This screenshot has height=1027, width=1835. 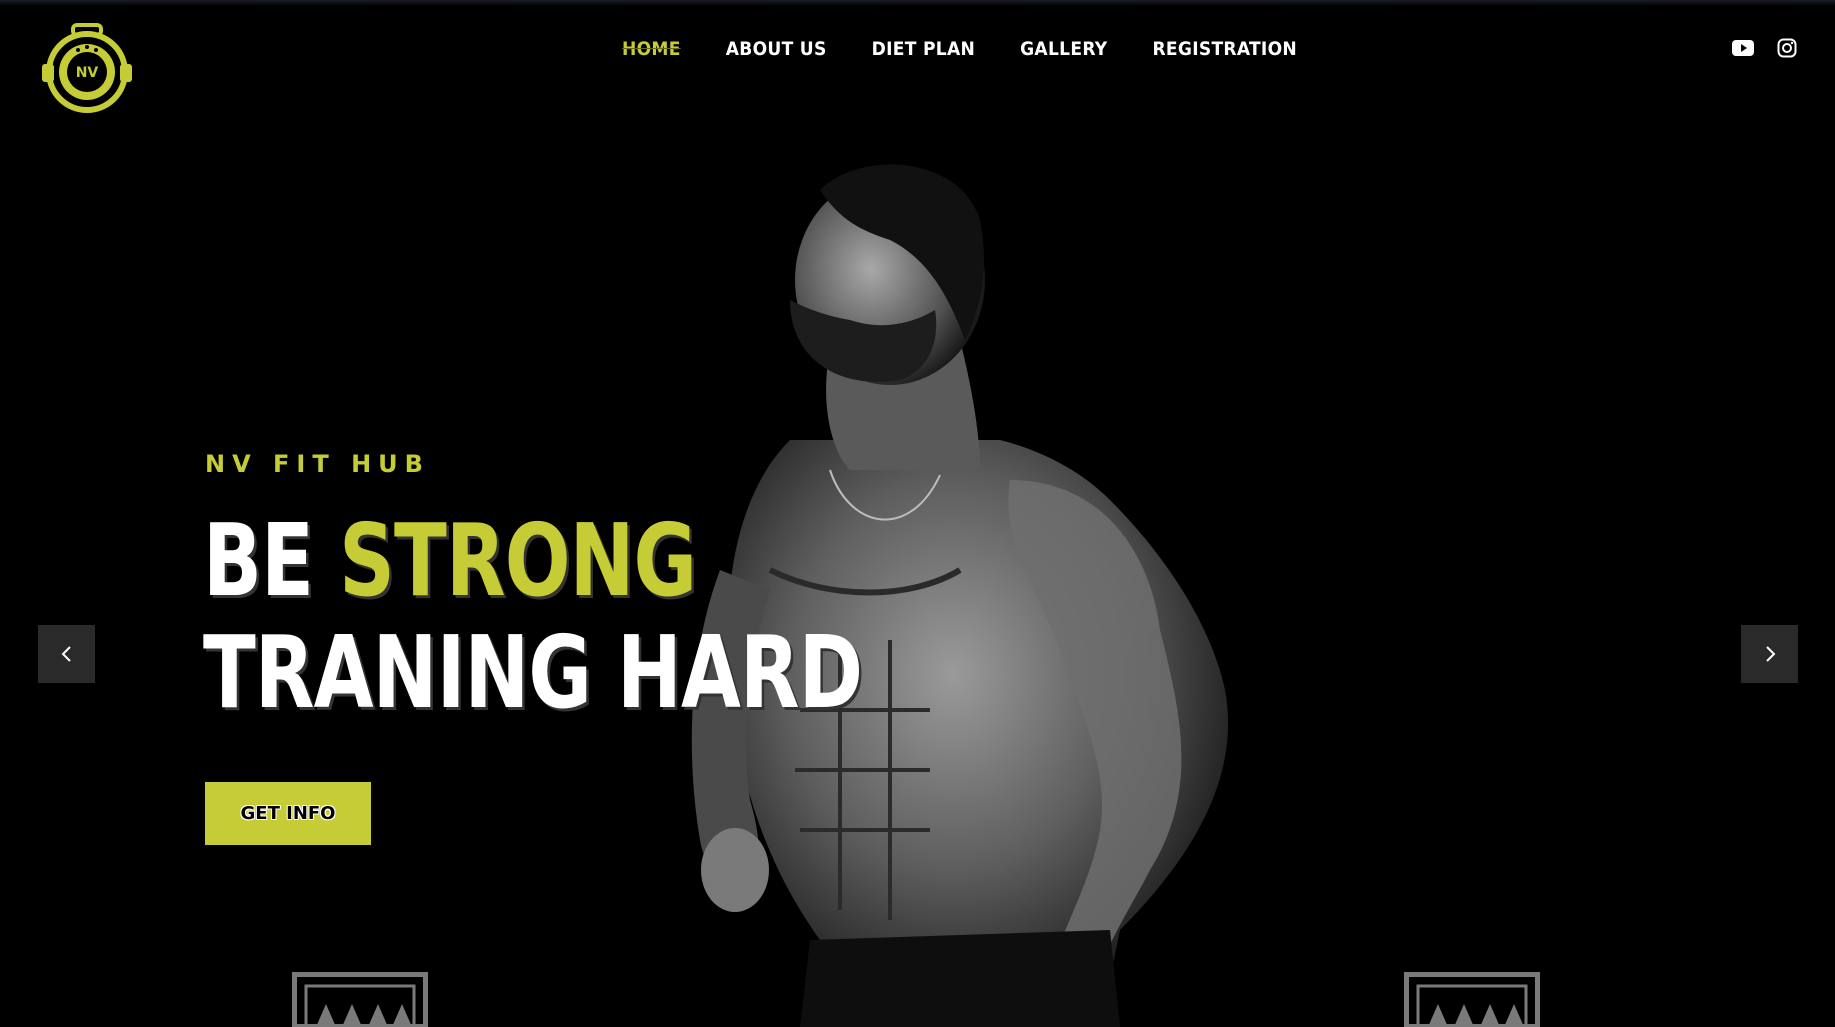 What do you see at coordinates (917, 3) in the screenshot?
I see `top-strip` at bounding box center [917, 3].